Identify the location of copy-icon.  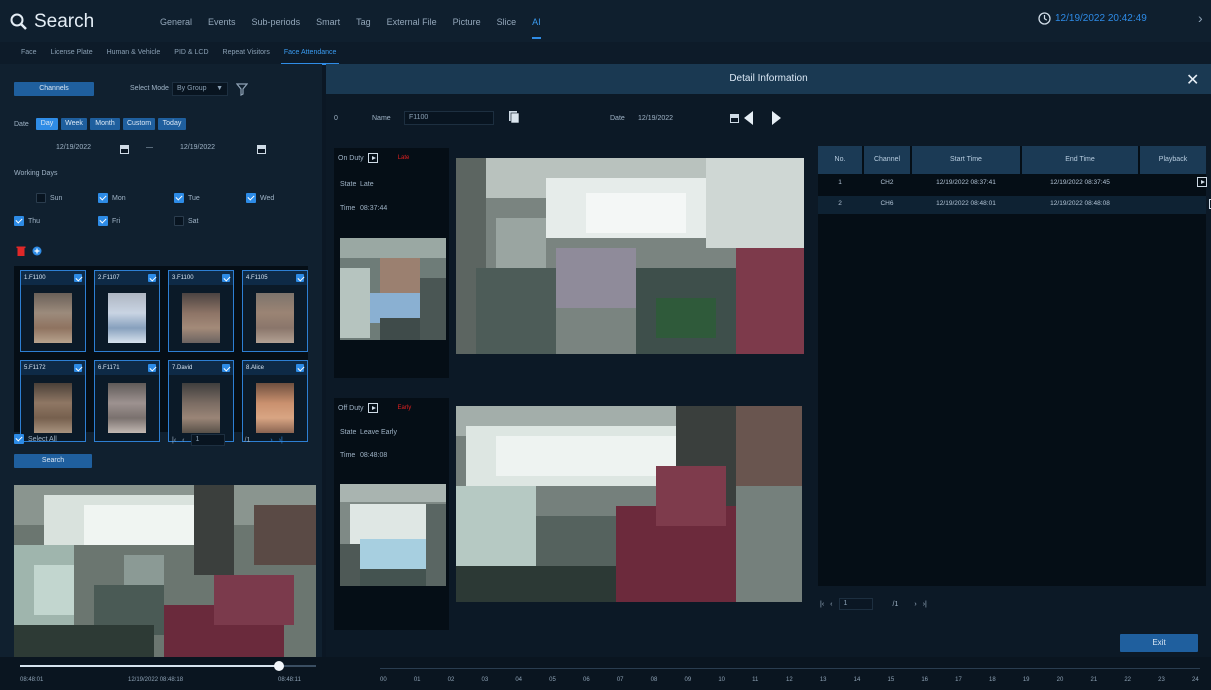
(514, 117).